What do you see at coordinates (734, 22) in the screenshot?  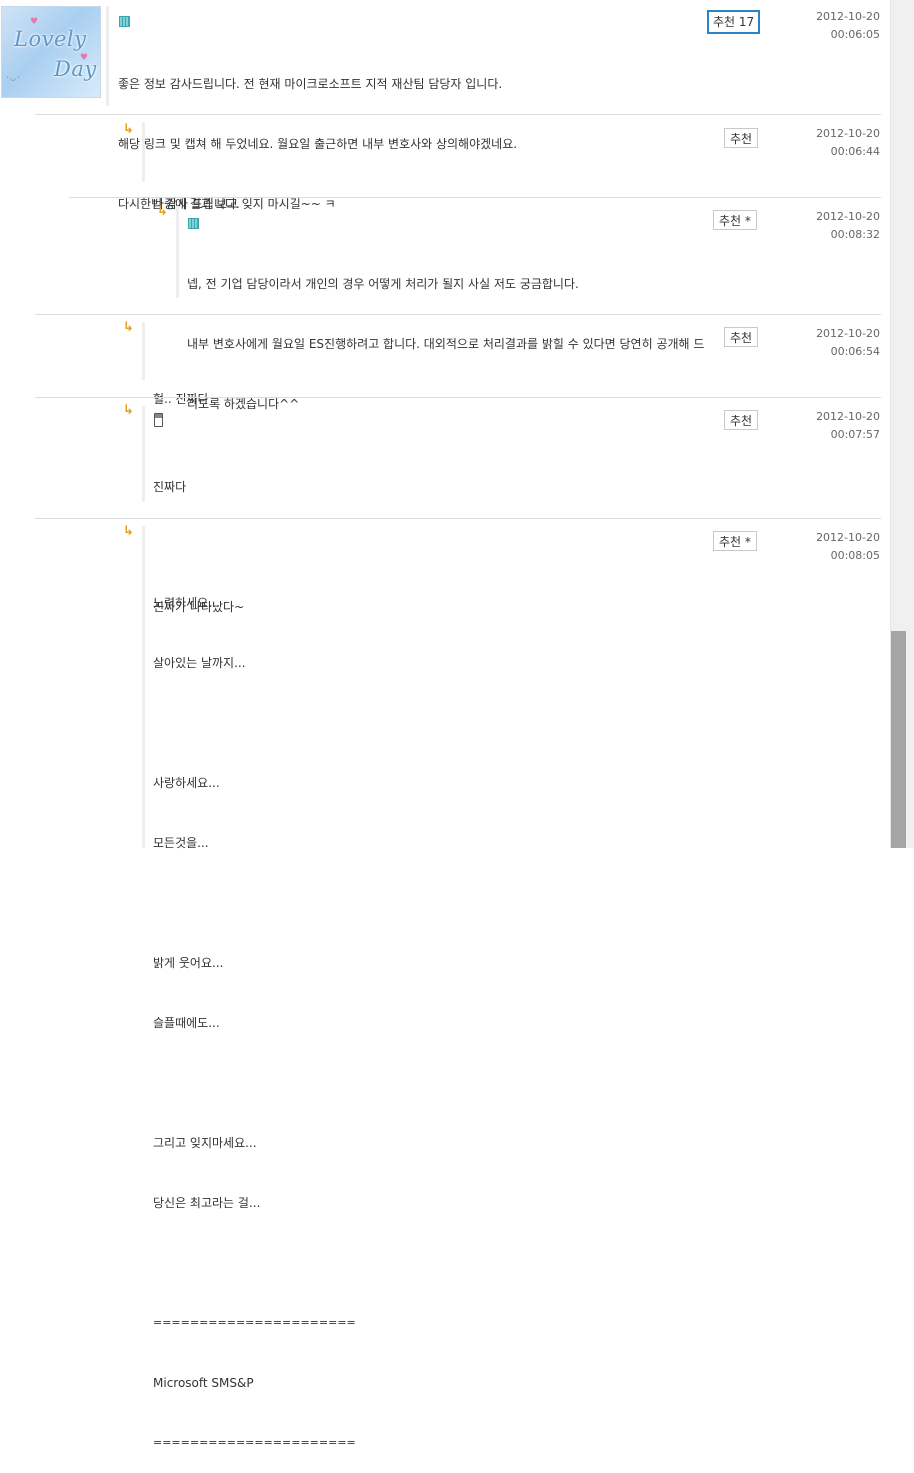 I see `recommend-button: 추천 17` at bounding box center [734, 22].